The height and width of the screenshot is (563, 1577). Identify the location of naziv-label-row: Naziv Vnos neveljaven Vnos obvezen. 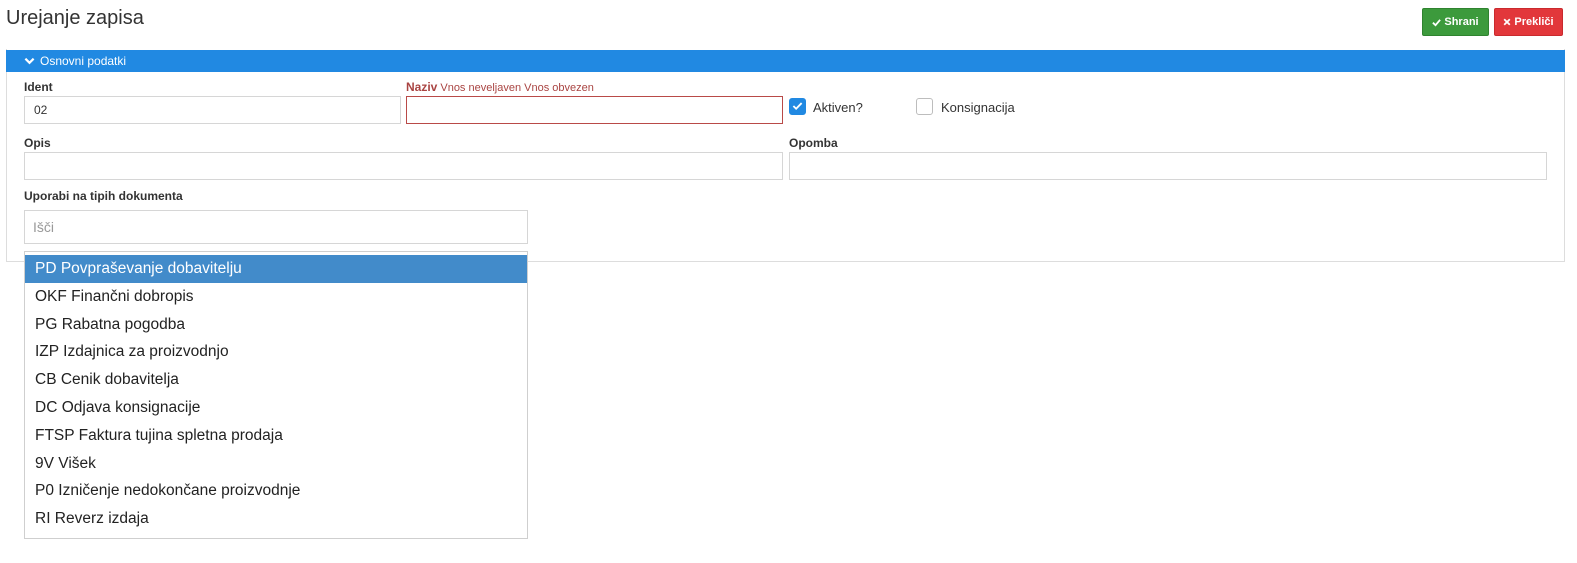
(500, 87).